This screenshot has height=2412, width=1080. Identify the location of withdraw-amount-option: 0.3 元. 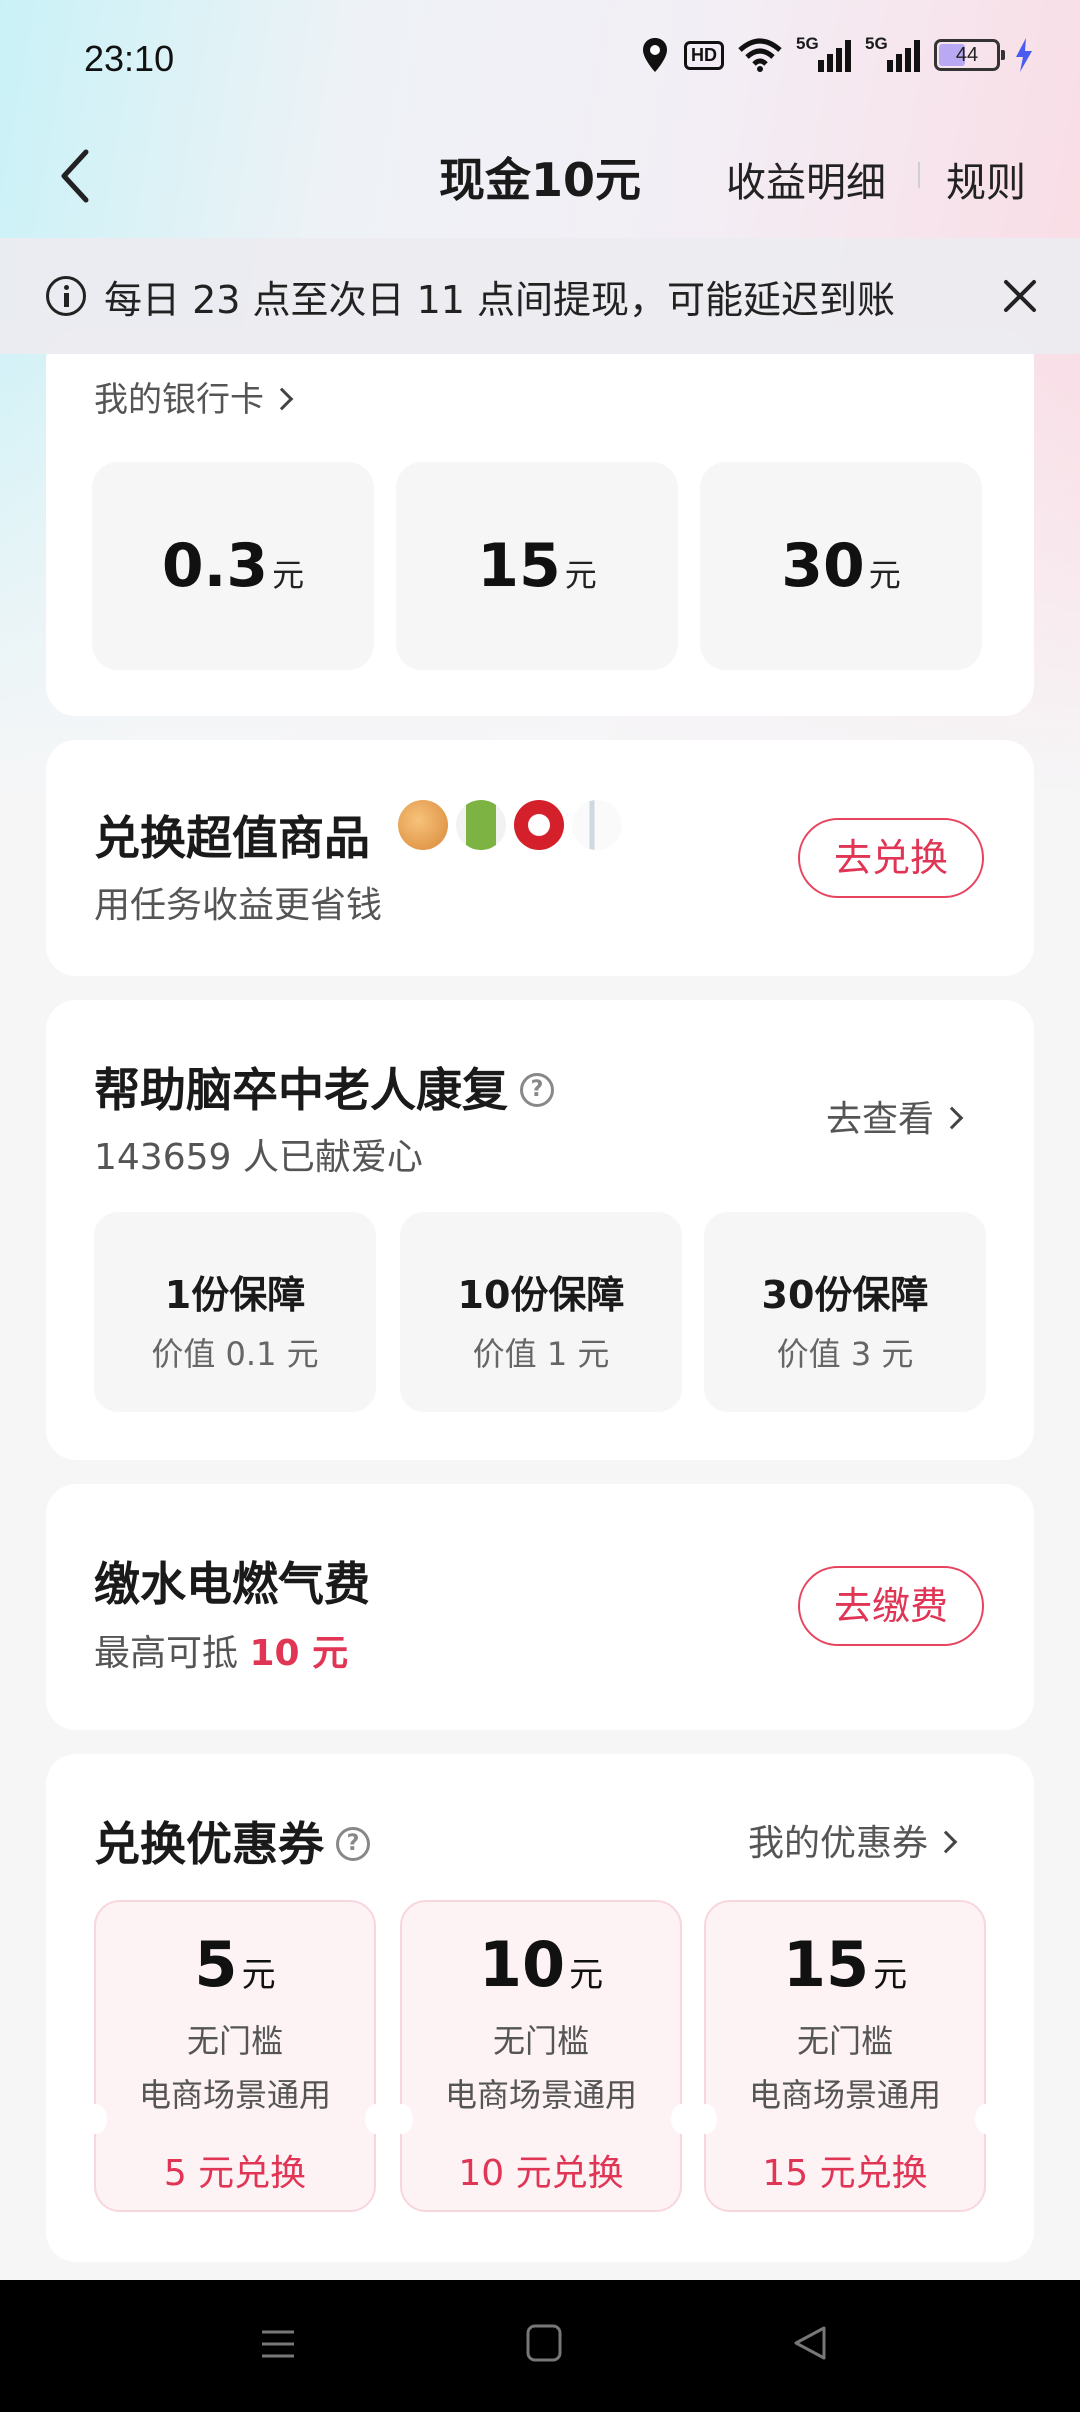
(233, 566).